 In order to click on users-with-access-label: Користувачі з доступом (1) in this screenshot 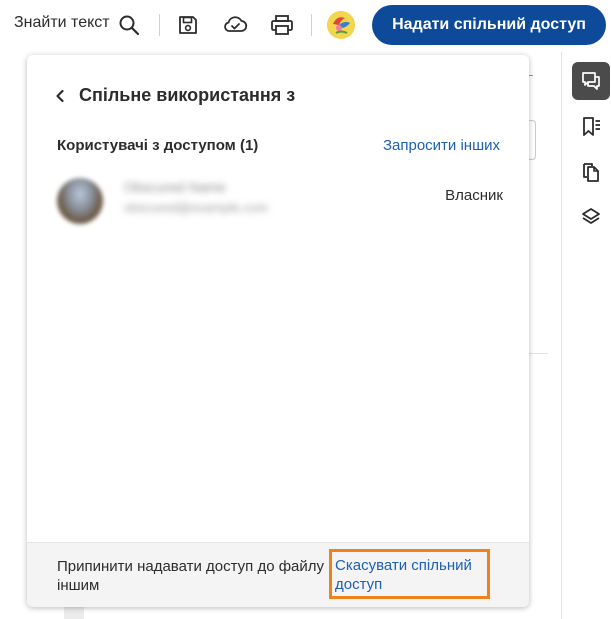, I will do `click(158, 145)`.